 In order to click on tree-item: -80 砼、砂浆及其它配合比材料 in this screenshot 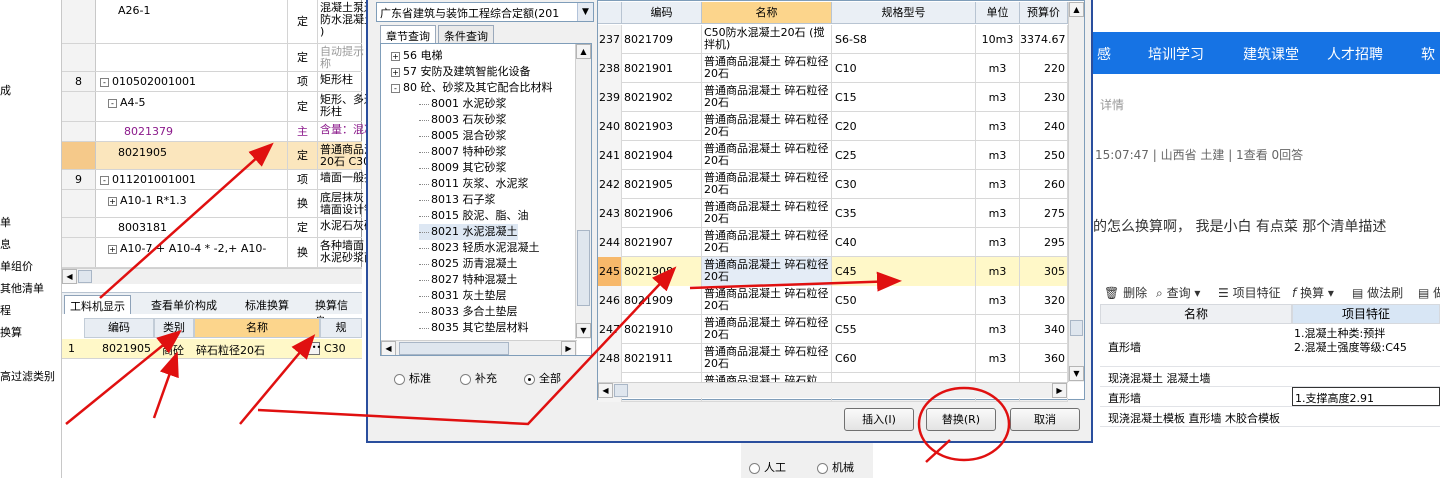, I will do `click(472, 88)`.